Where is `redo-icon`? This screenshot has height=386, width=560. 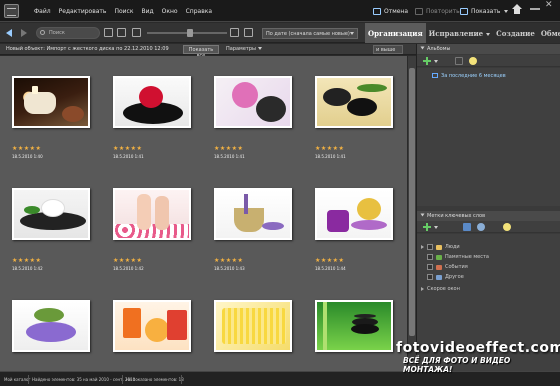 redo-icon is located at coordinates (419, 11).